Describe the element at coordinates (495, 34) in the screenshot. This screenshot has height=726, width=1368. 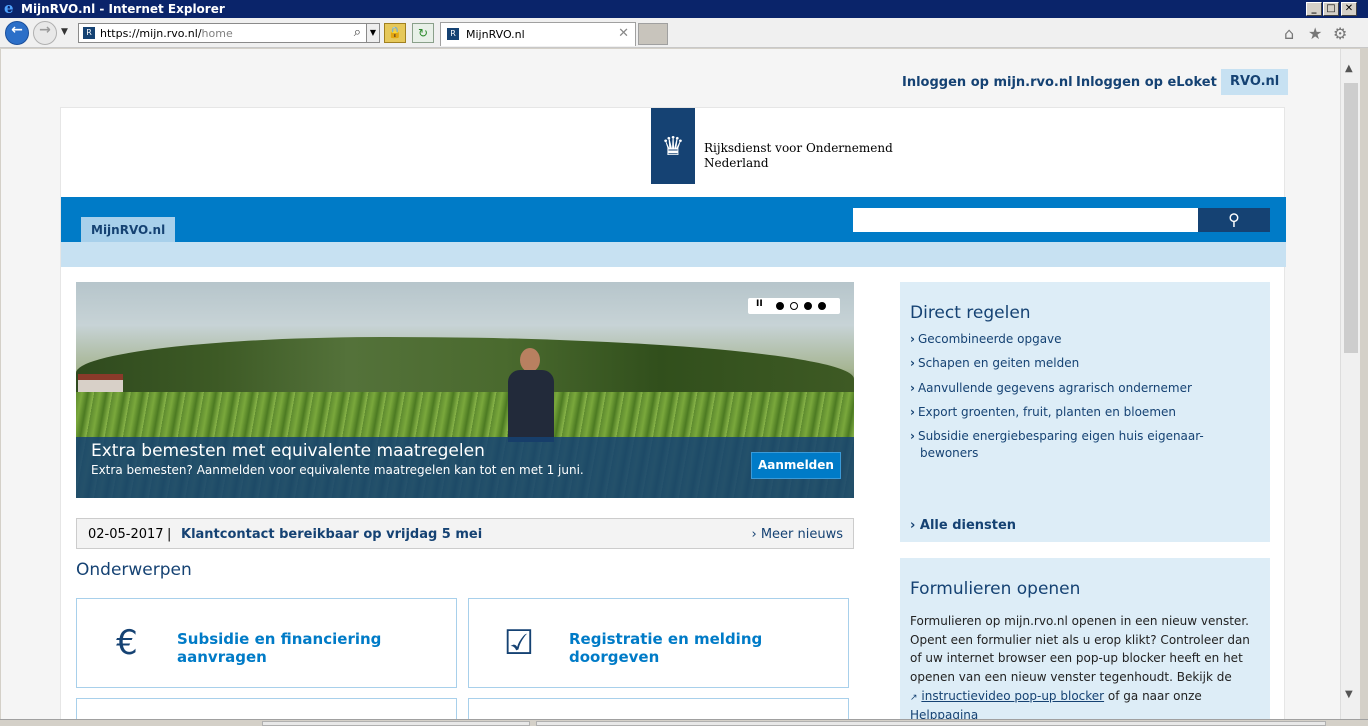
I see `tab-label: MijnRVO.nl` at that location.